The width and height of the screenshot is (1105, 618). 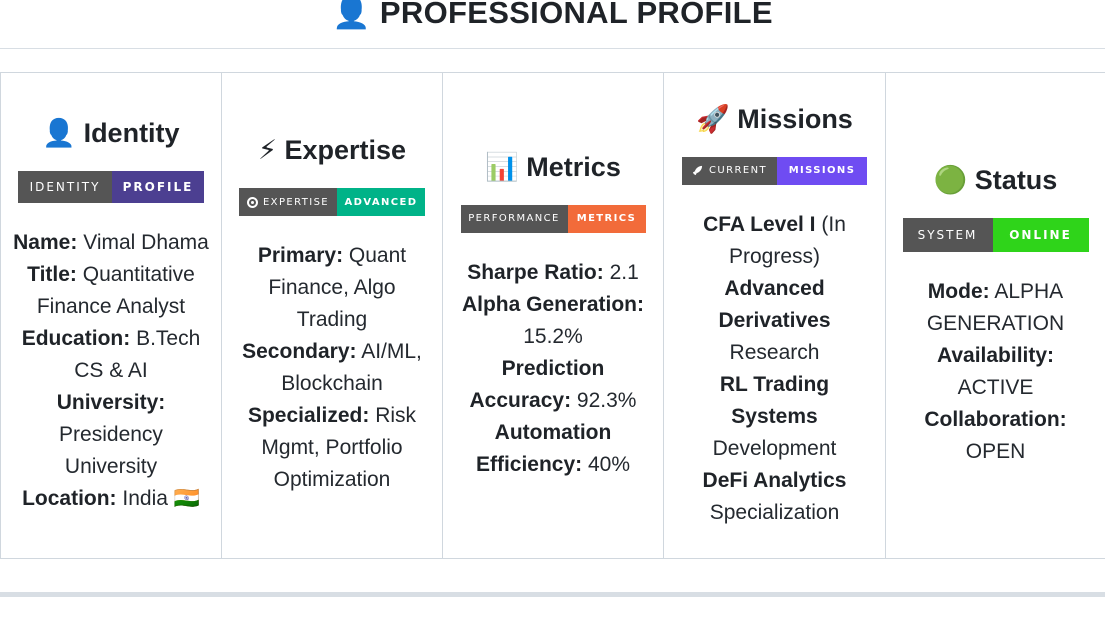 What do you see at coordinates (552, 594) in the screenshot?
I see `bottom-divider` at bounding box center [552, 594].